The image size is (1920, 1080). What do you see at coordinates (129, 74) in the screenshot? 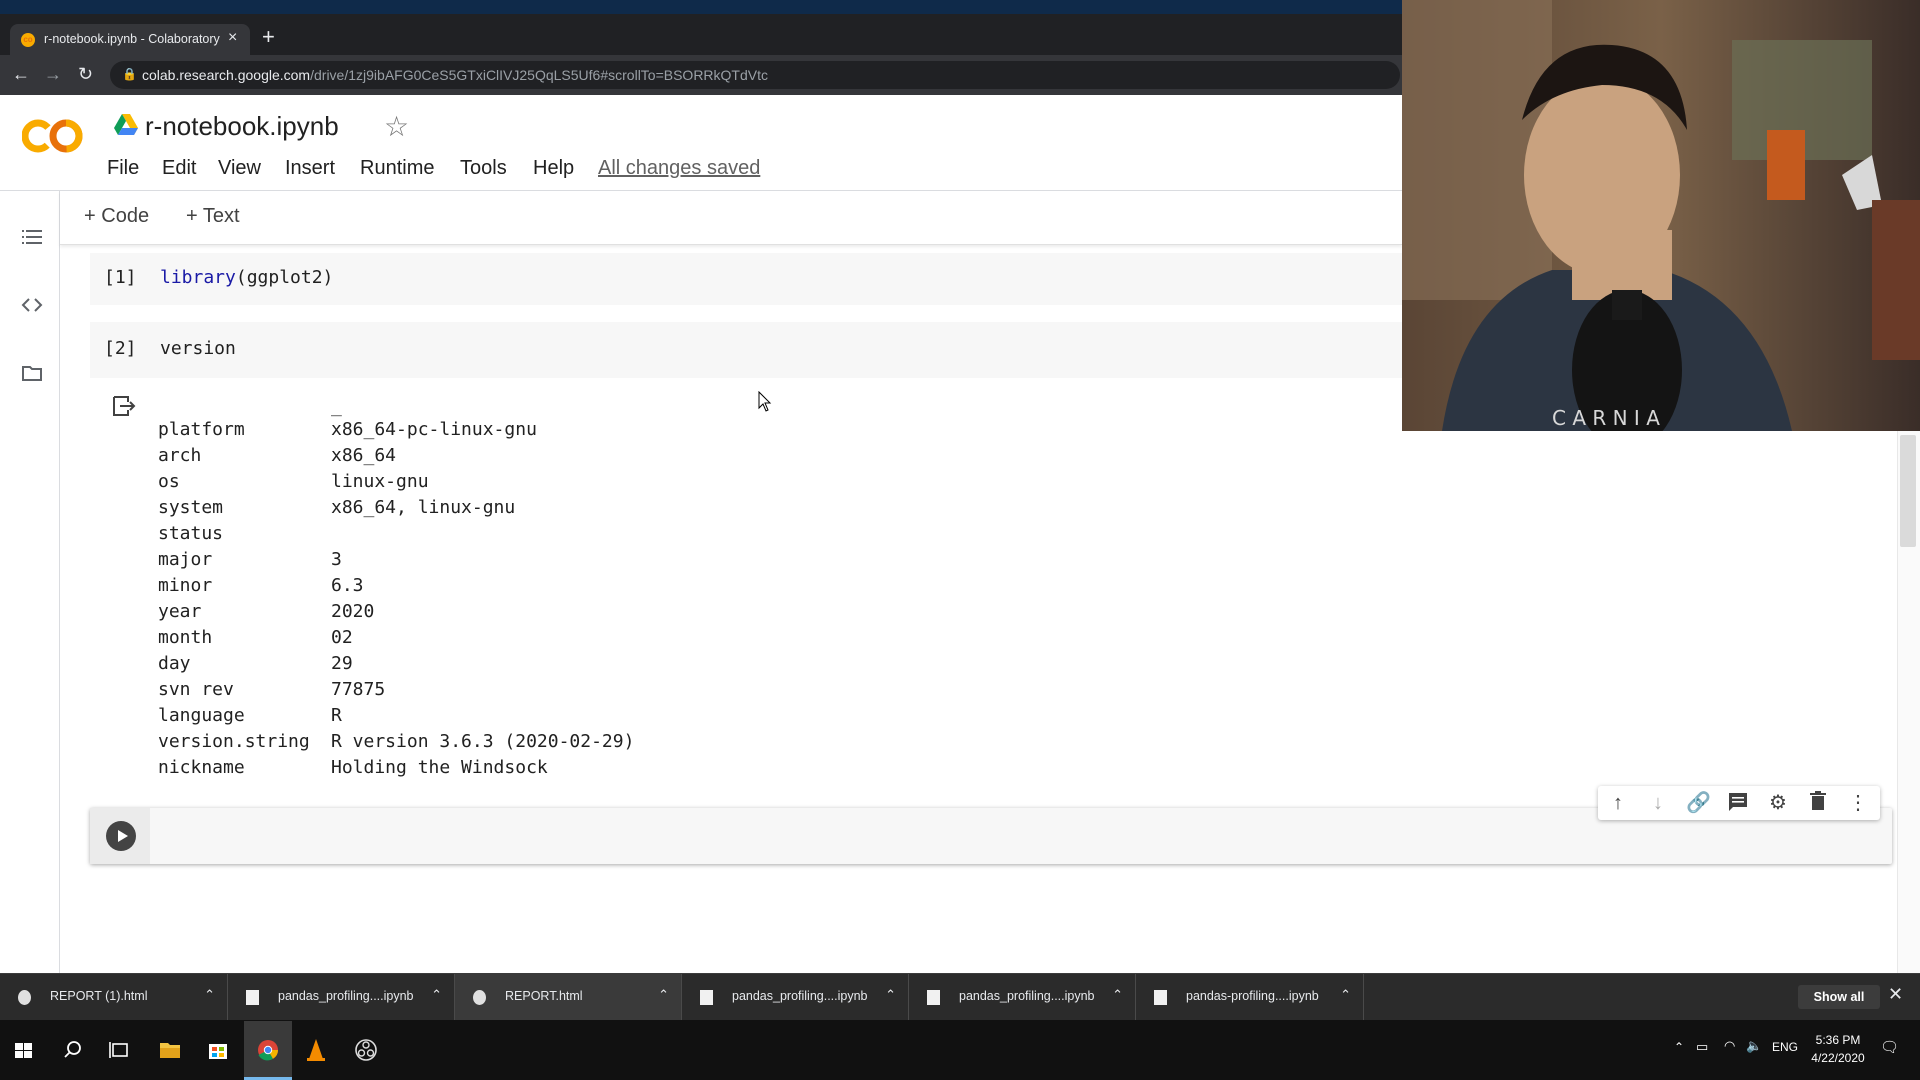
I see `lock-icon: 🔒` at bounding box center [129, 74].